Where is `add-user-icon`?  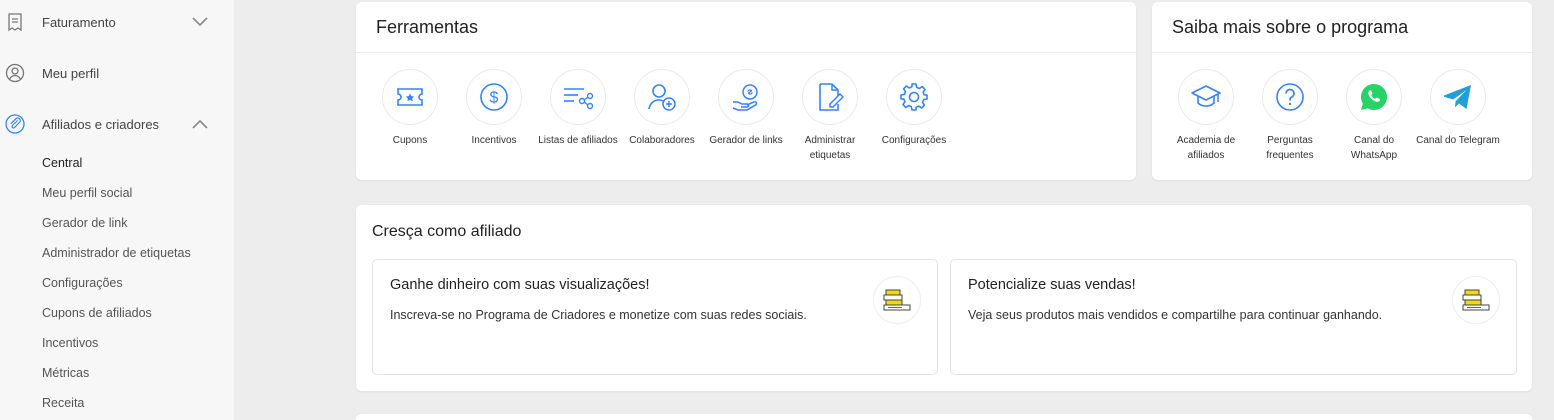 add-user-icon is located at coordinates (662, 97).